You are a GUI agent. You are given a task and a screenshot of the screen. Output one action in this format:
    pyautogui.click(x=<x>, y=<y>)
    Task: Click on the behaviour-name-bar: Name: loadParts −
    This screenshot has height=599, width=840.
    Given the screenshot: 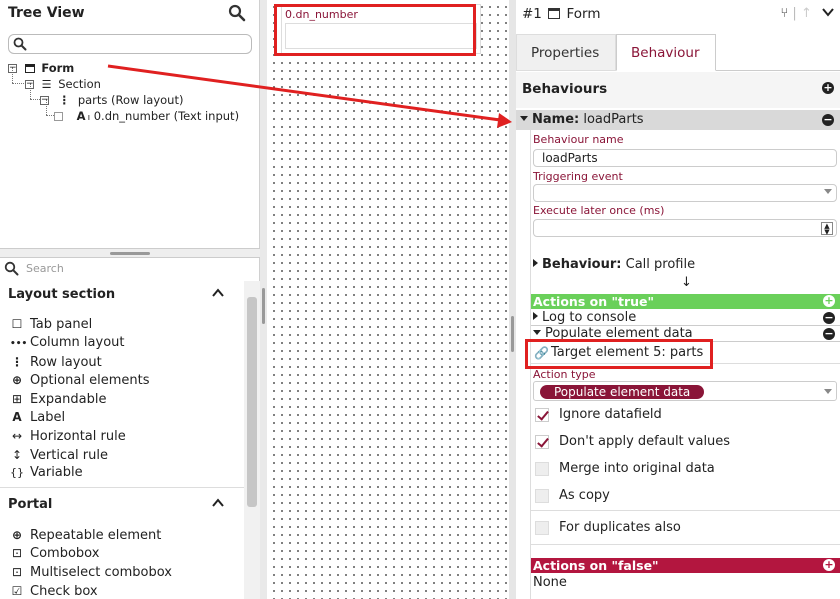 What is the action you would take?
    pyautogui.click(x=678, y=120)
    